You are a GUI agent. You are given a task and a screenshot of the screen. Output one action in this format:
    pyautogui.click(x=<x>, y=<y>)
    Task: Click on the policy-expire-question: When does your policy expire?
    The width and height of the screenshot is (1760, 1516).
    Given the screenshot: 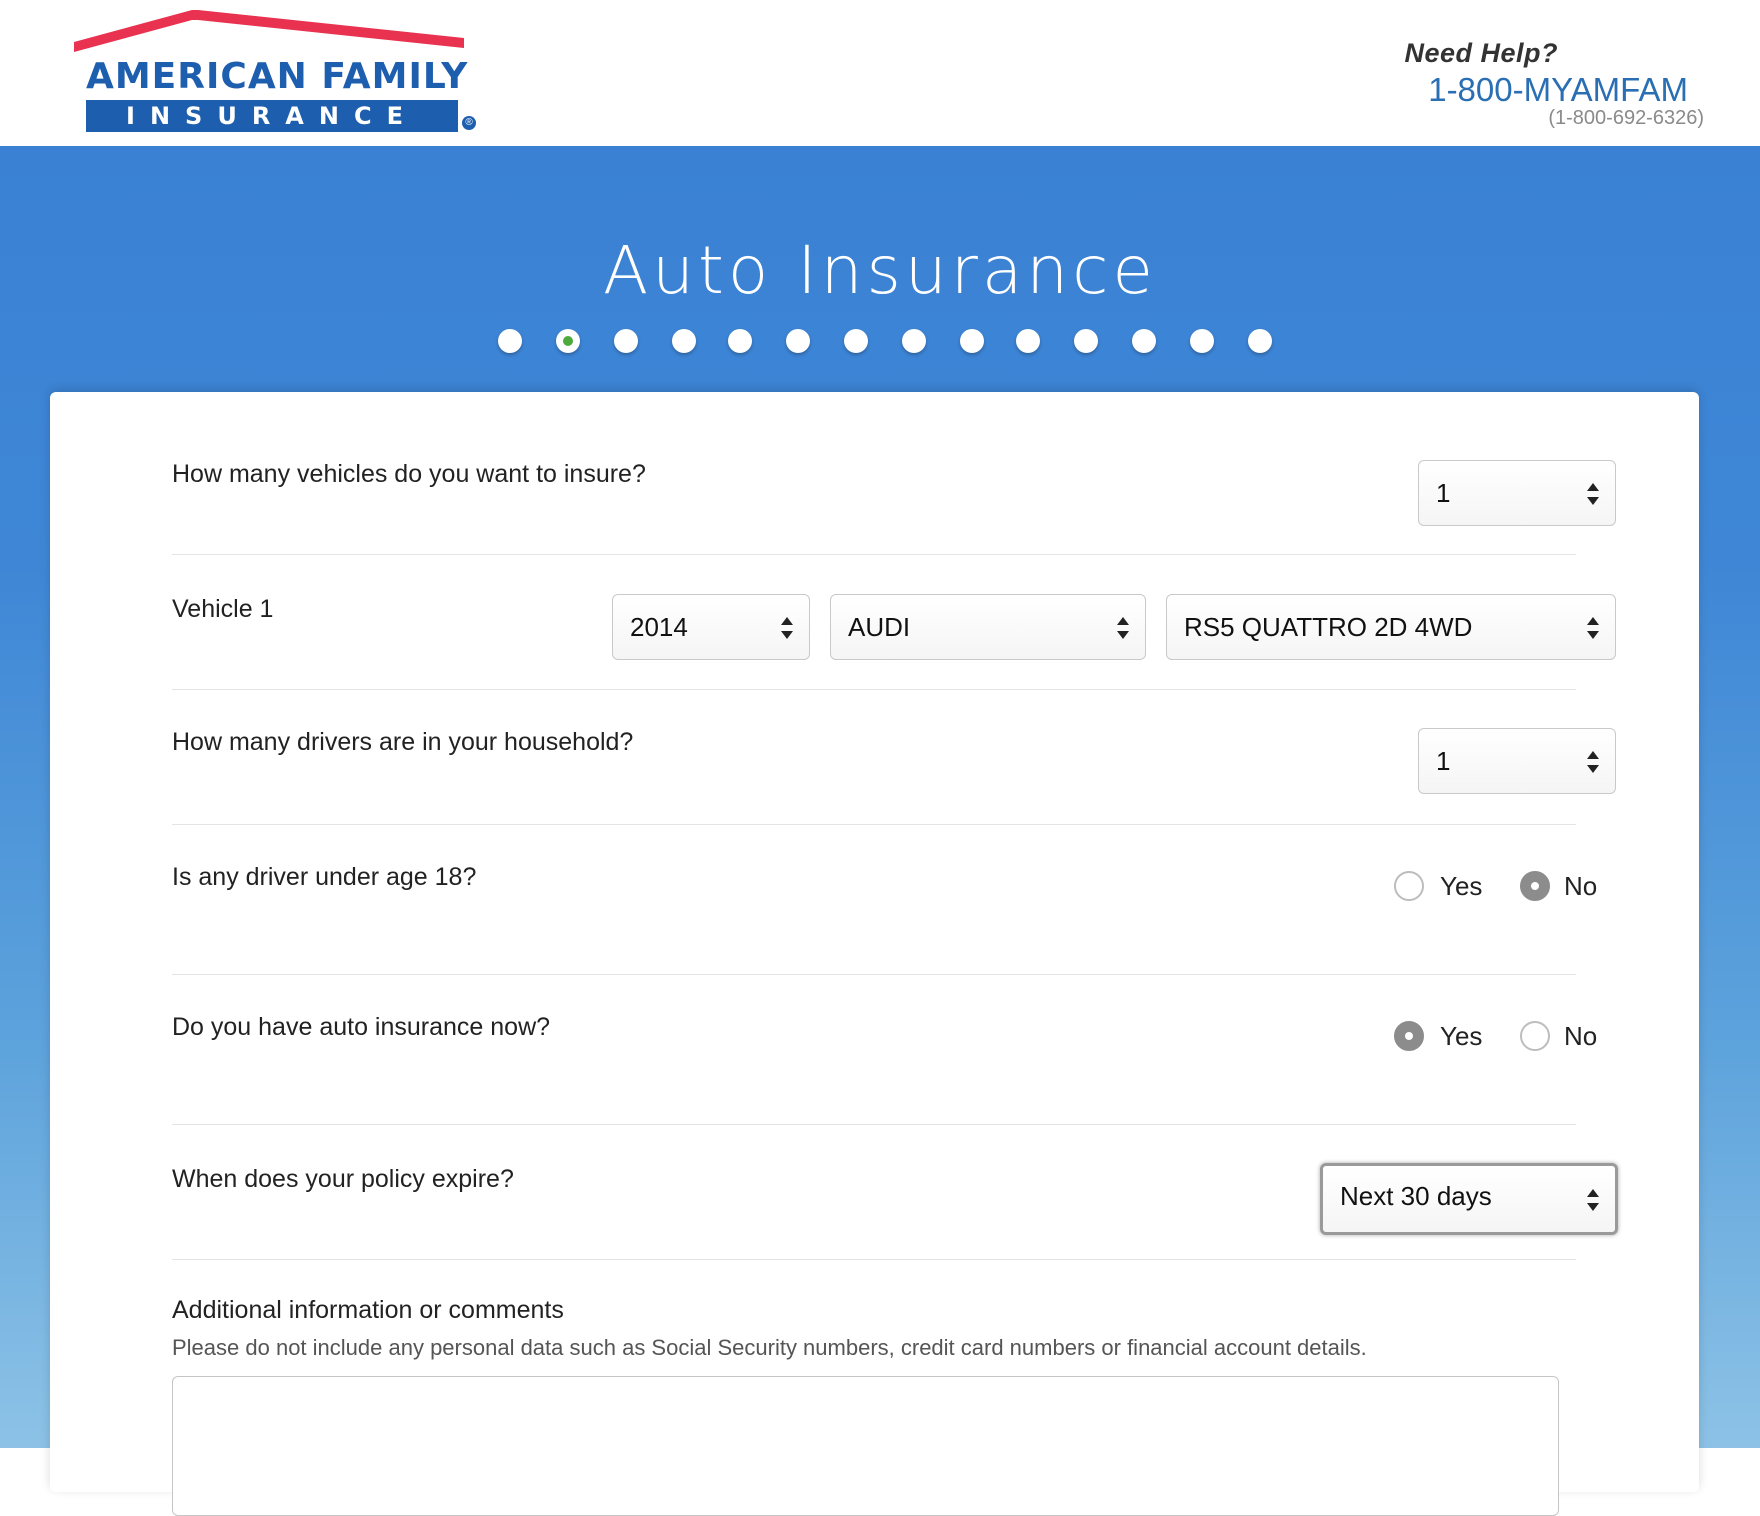 What is the action you would take?
    pyautogui.click(x=343, y=1179)
    